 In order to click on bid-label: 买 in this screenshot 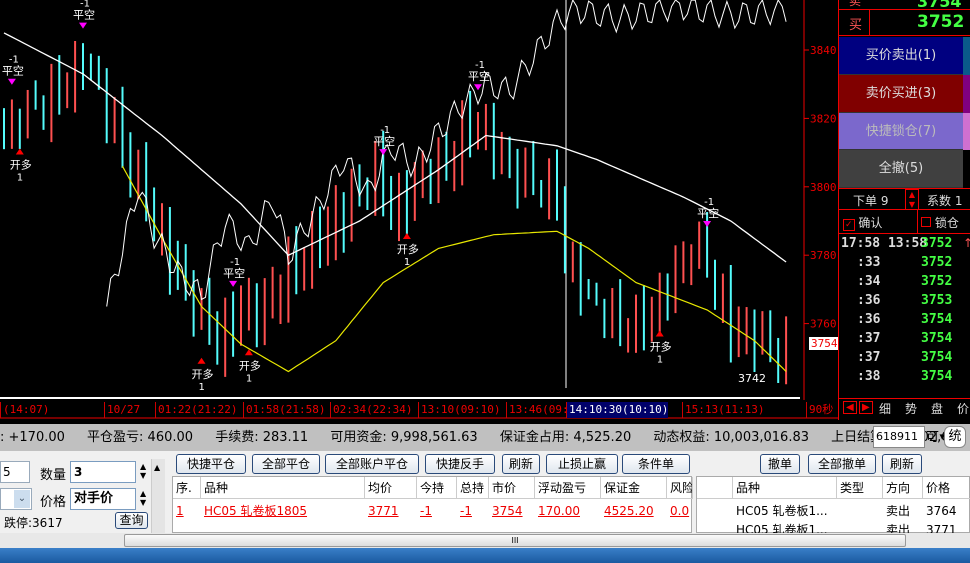, I will do `click(856, 25)`.